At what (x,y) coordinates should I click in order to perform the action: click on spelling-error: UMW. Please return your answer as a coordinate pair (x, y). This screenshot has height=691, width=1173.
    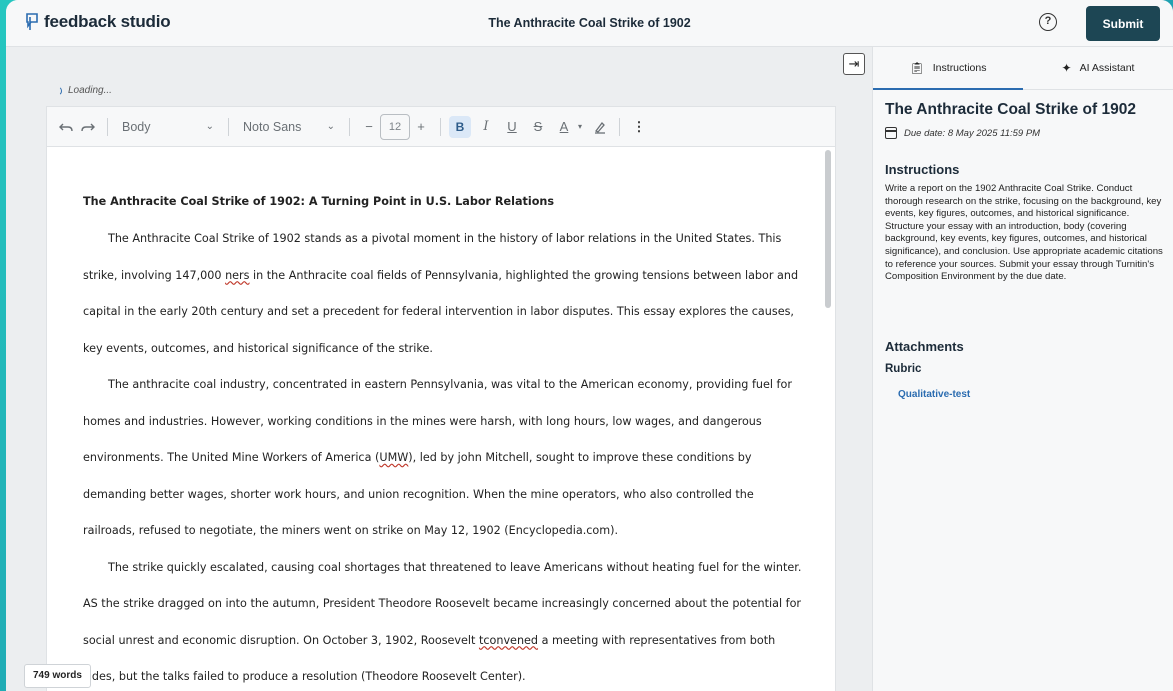
    Looking at the image, I should click on (393, 457).